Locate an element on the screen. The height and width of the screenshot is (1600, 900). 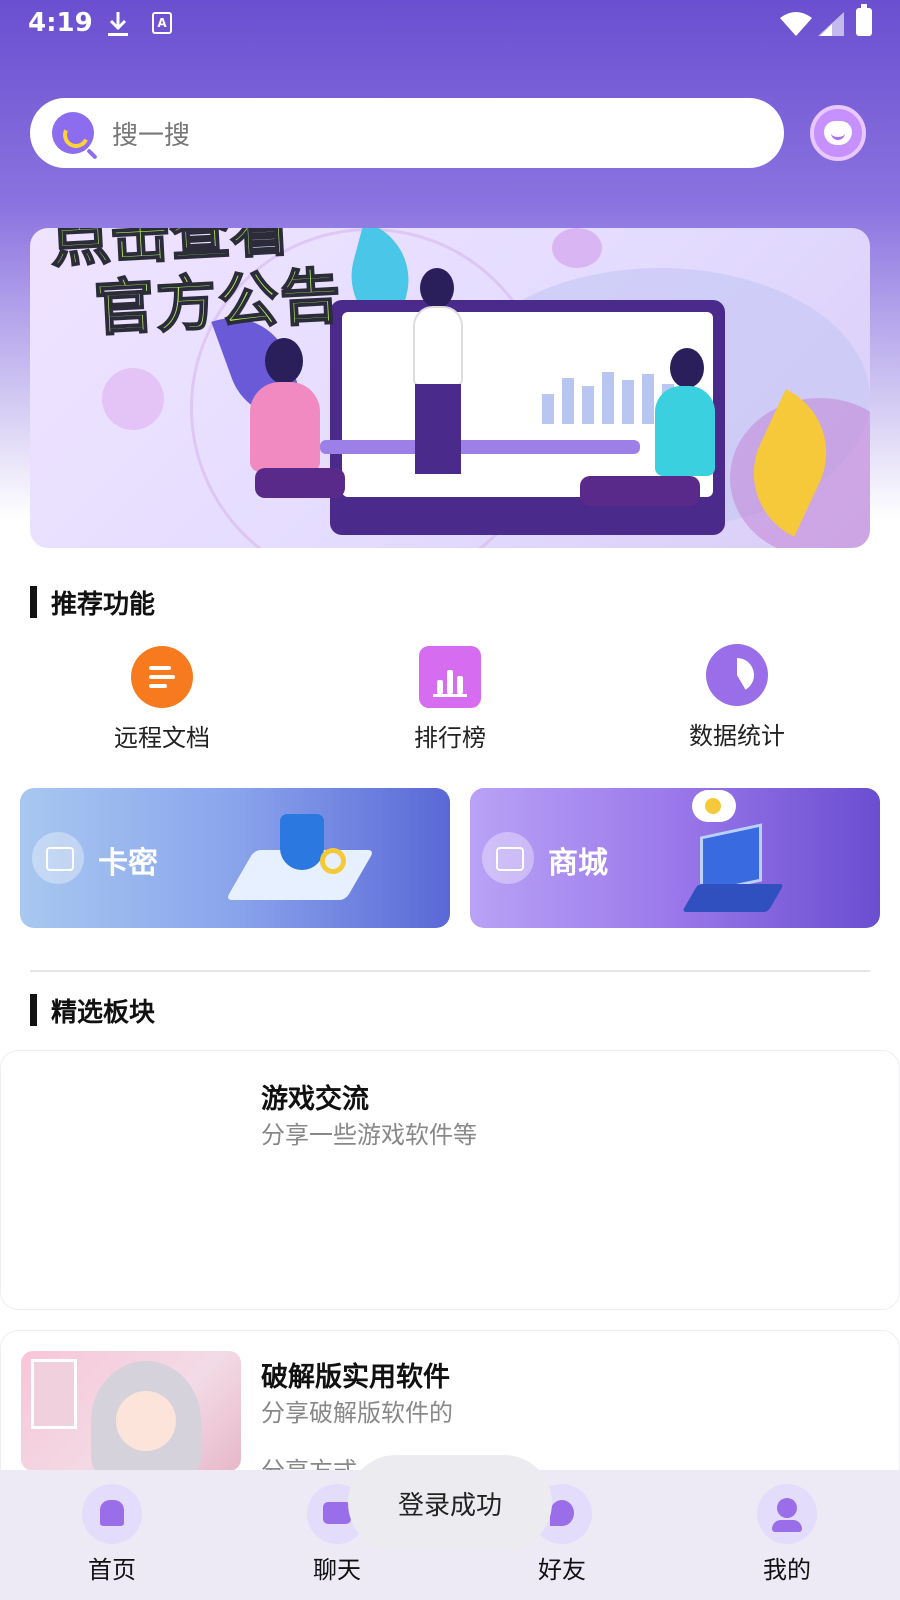
robot-face-icon is located at coordinates (838, 133).